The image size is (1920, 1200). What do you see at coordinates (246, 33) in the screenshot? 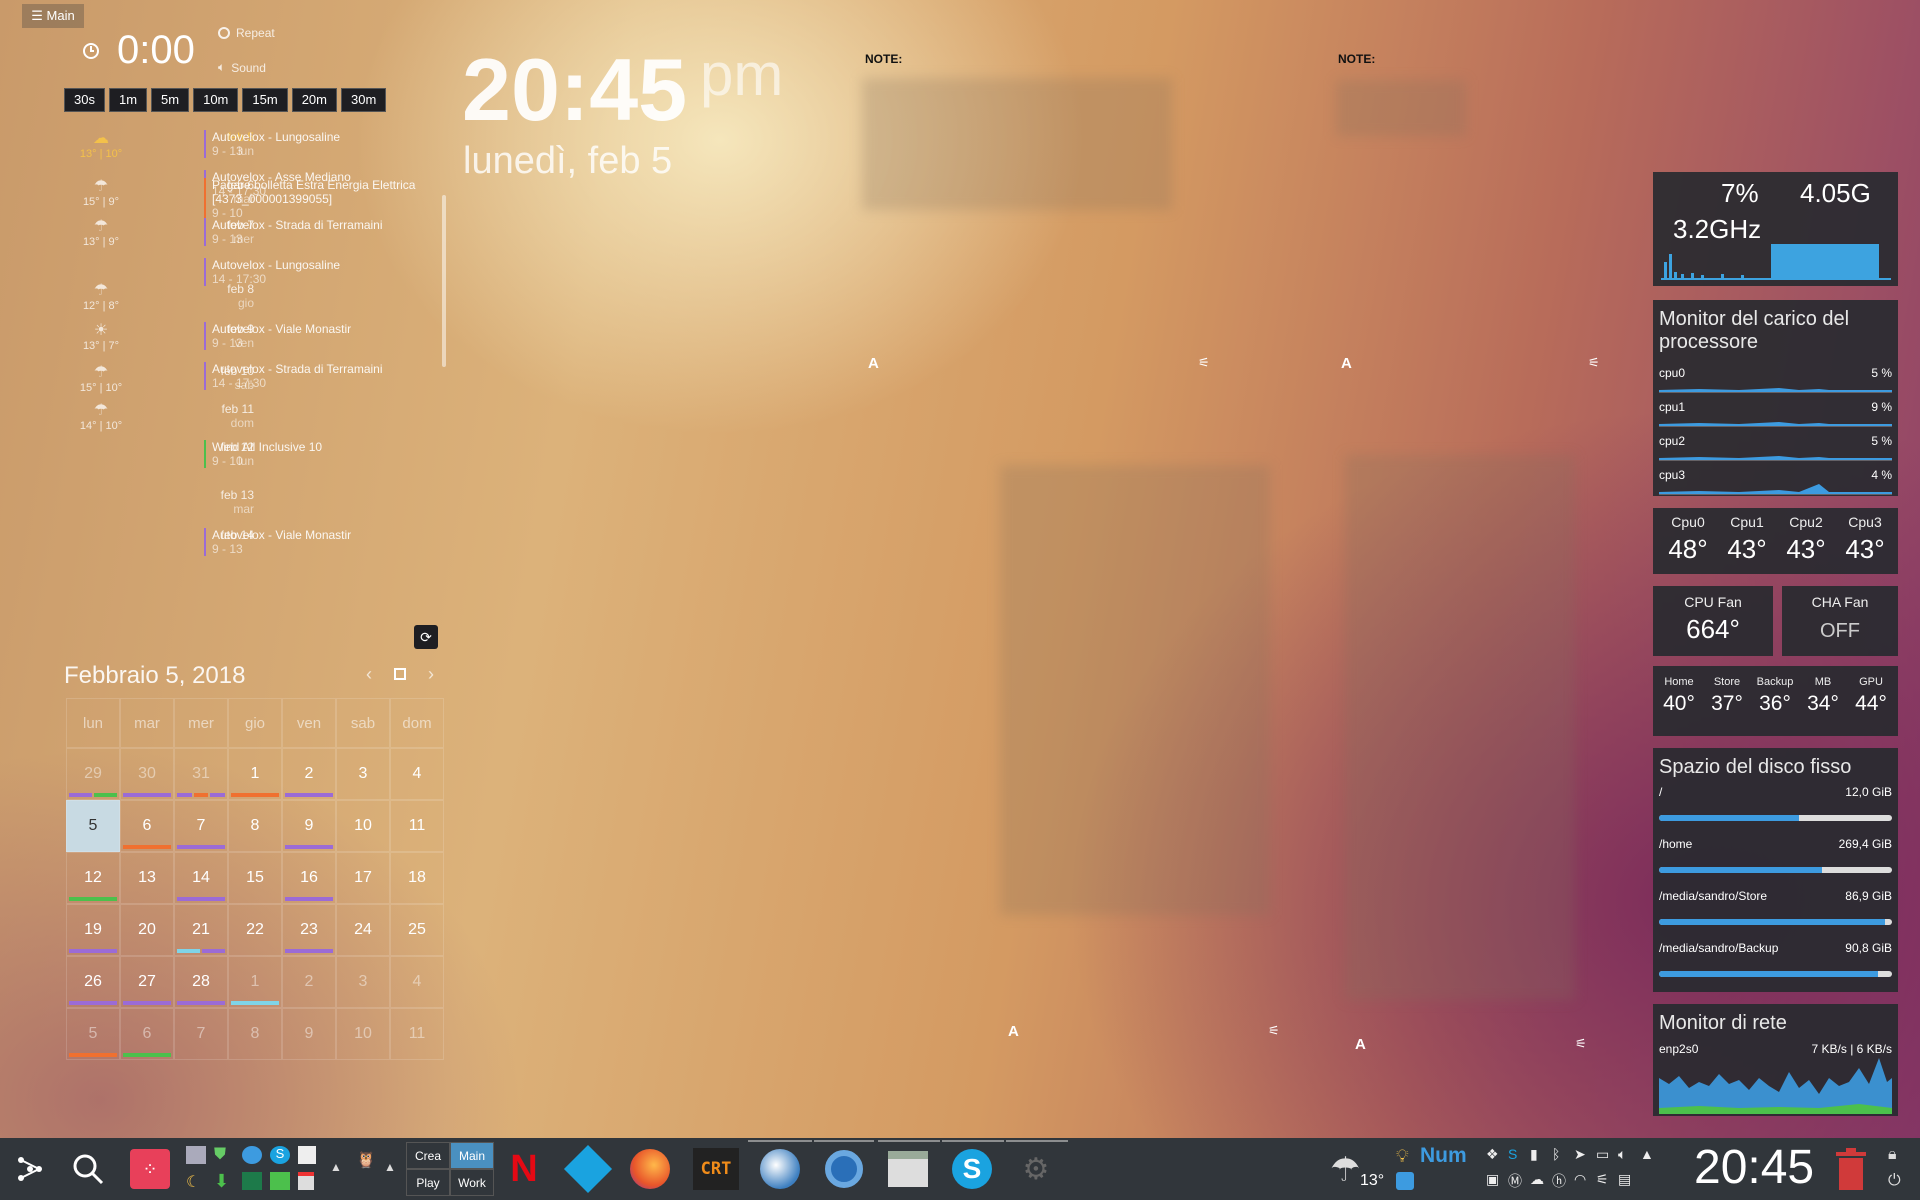
I see `repeat-toggle: Repeat` at bounding box center [246, 33].